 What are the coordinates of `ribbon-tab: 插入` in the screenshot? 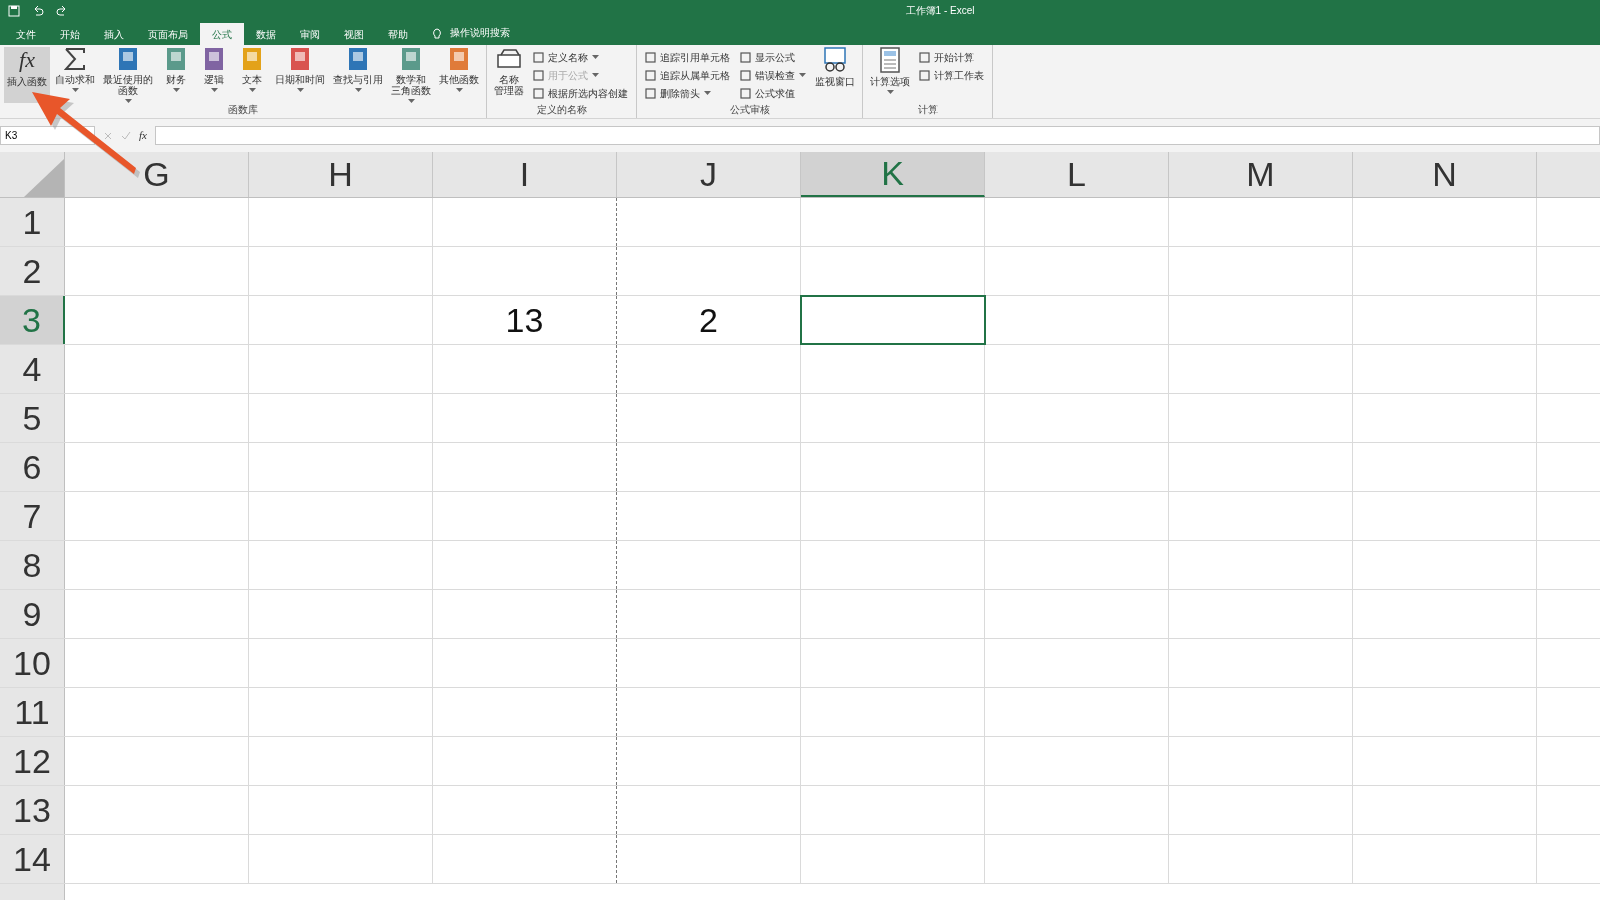 It's located at (114, 34).